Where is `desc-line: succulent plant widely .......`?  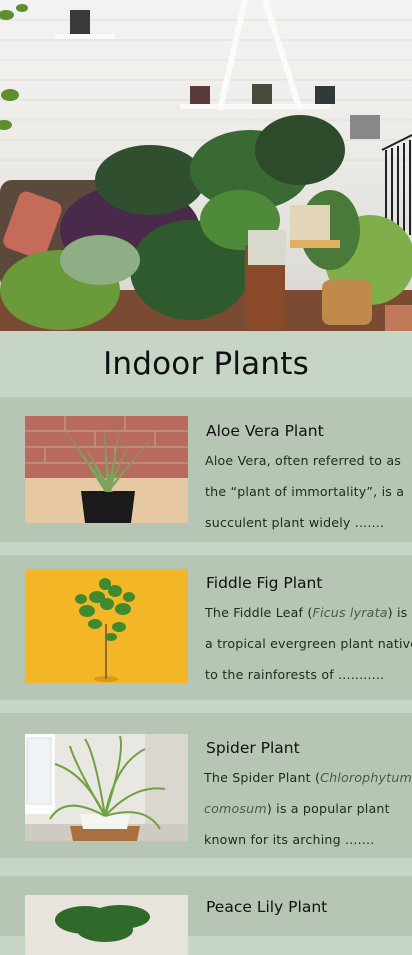
desc-line: succulent plant widely ....... is located at coordinates (295, 522).